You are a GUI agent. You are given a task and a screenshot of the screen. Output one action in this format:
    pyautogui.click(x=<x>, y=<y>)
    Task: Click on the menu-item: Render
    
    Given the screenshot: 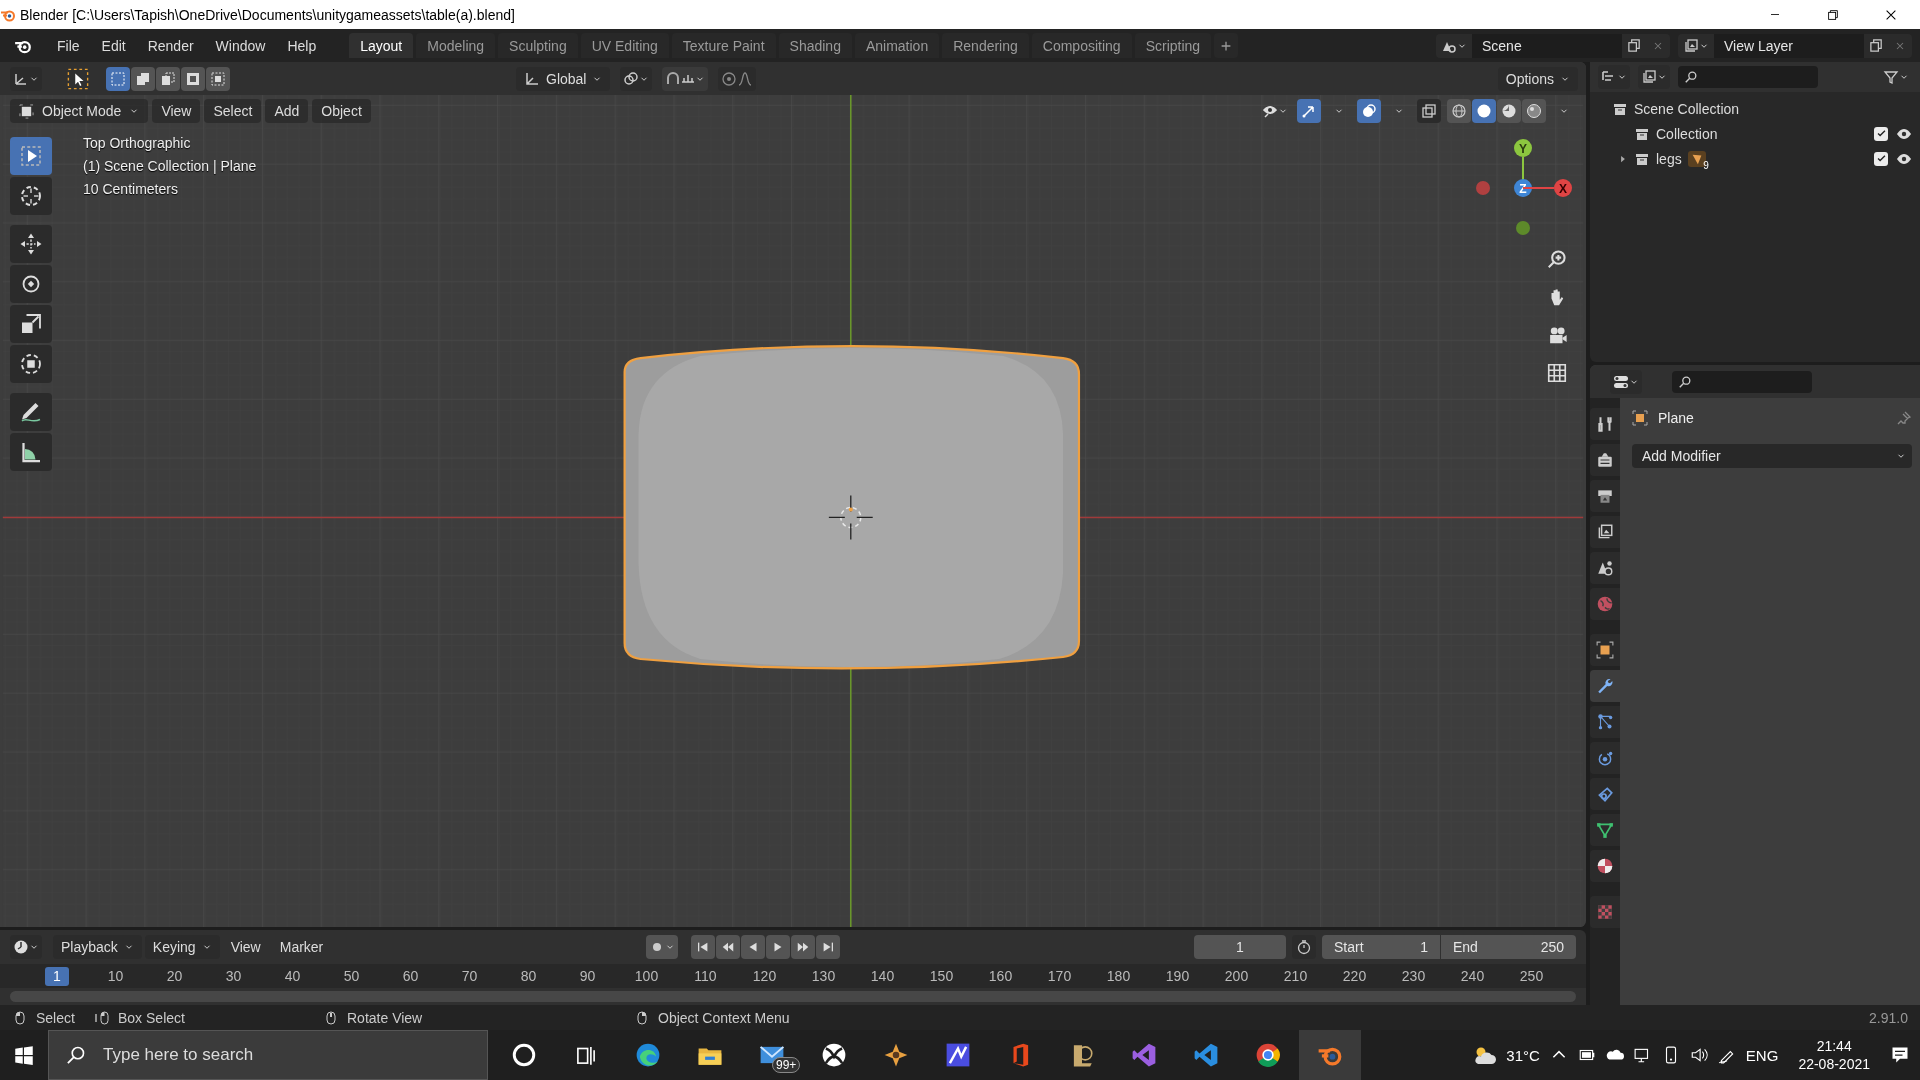 What is the action you would take?
    pyautogui.click(x=170, y=45)
    